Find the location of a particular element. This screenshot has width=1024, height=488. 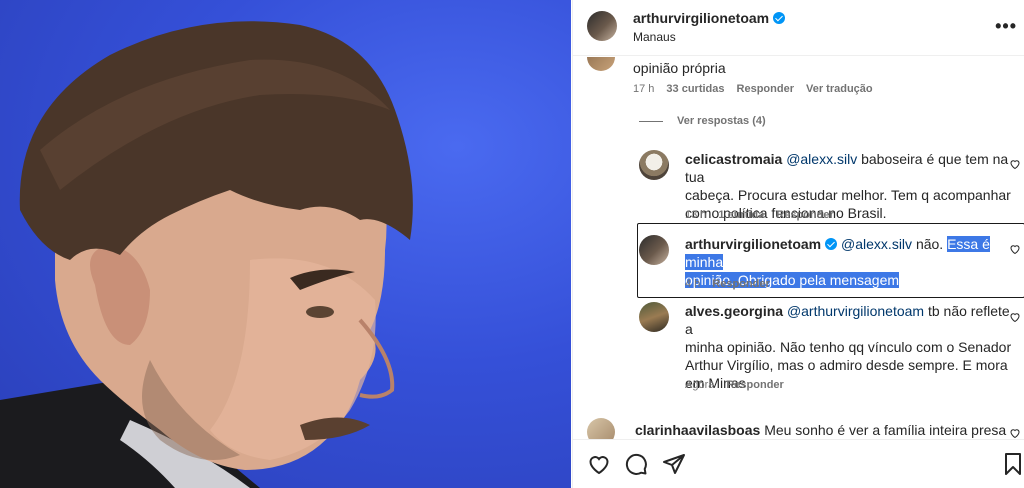

heart-icon is located at coordinates (599, 464).